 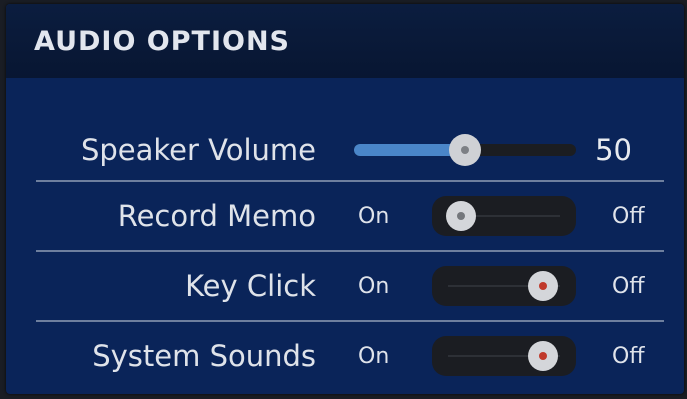 I want to click on speaker-volume-value: 50, so click(x=613, y=150).